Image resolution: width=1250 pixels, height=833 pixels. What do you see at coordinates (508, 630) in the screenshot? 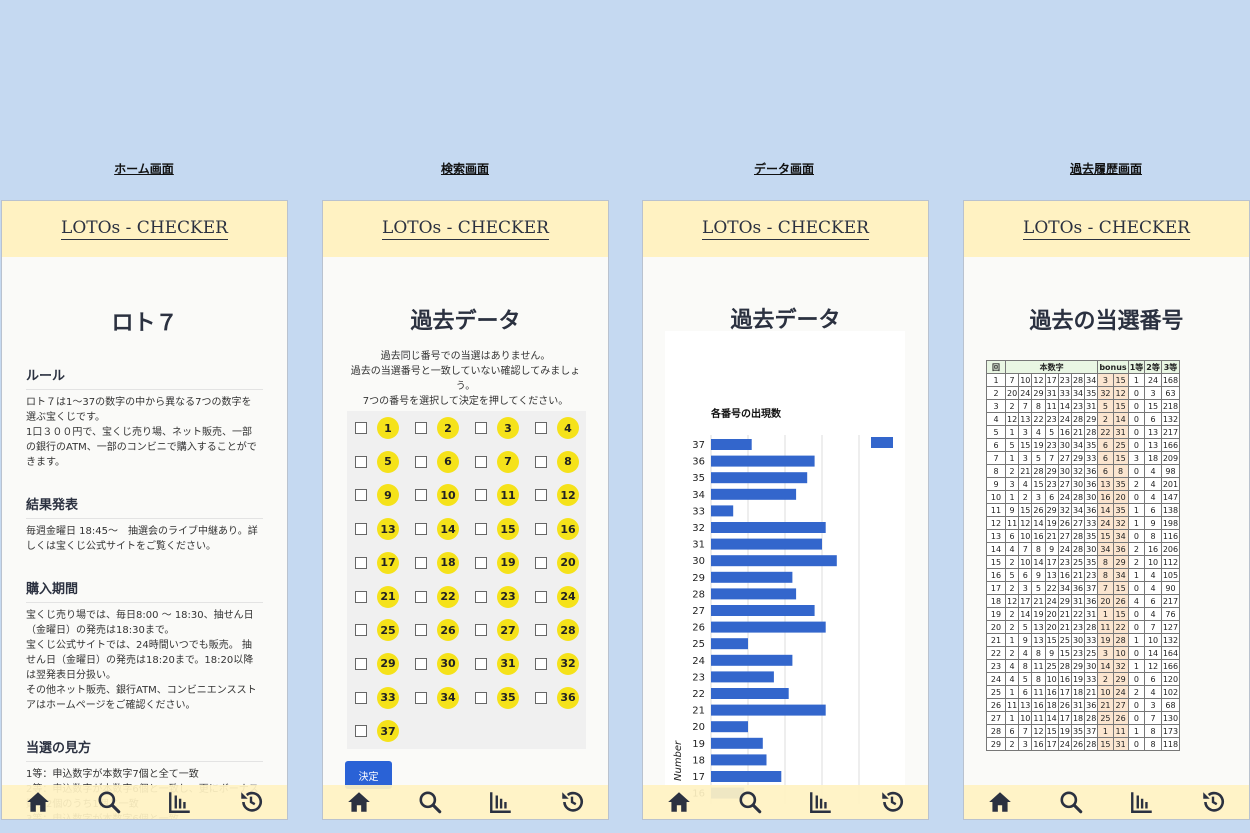
I see `number-ball: 27` at bounding box center [508, 630].